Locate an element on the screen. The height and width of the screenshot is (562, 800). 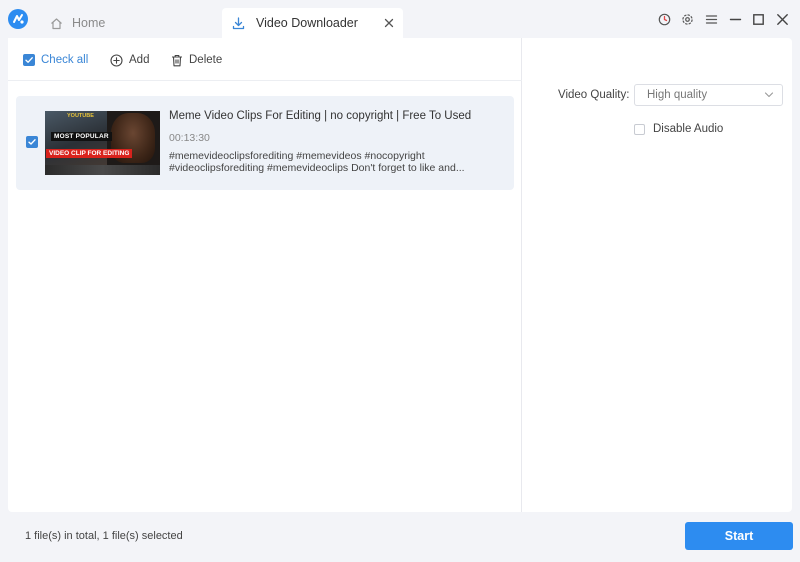
disable-audio-label: Disable Audio is located at coordinates (688, 129).